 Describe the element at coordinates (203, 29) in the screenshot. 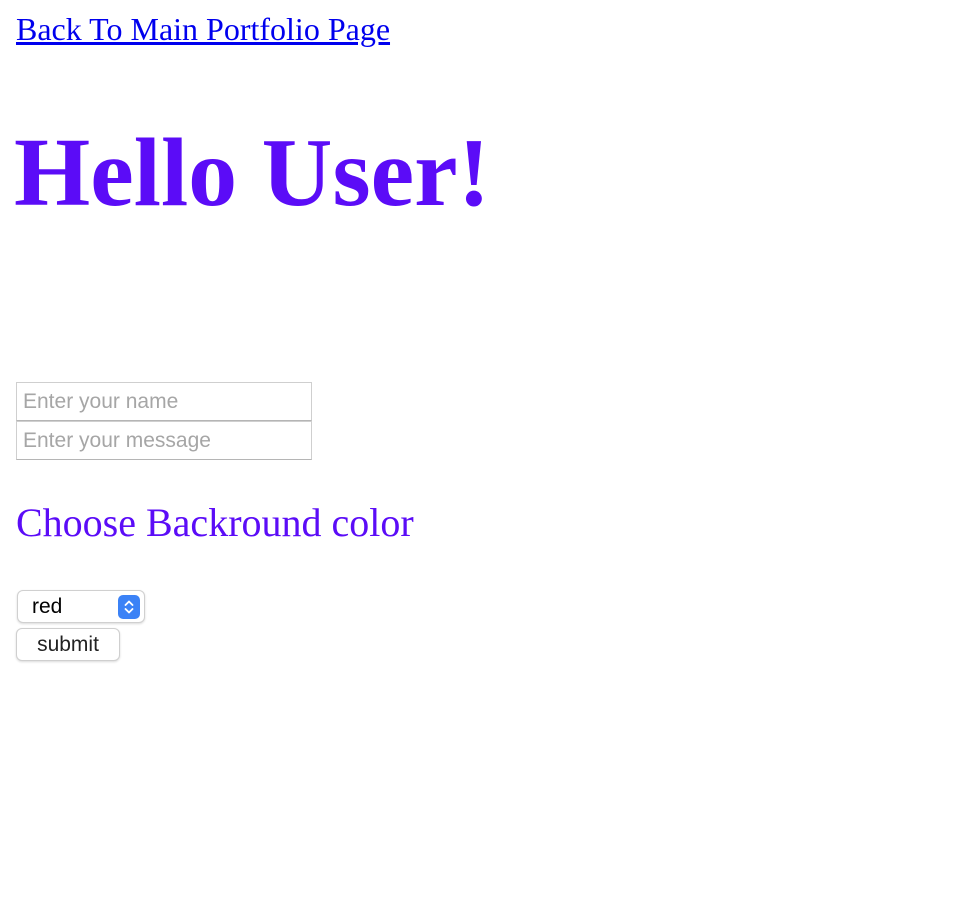

I see `back-to-portfolio-link: Back To Main Portfolio Page` at that location.